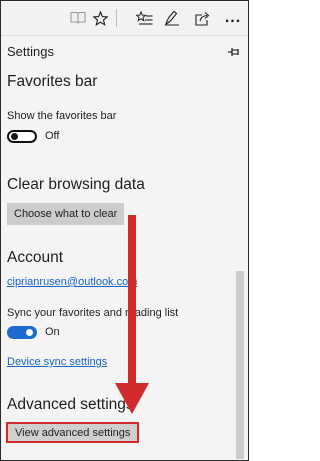  What do you see at coordinates (76, 184) in the screenshot?
I see `clear-browsing-heading: Clear browsing data` at bounding box center [76, 184].